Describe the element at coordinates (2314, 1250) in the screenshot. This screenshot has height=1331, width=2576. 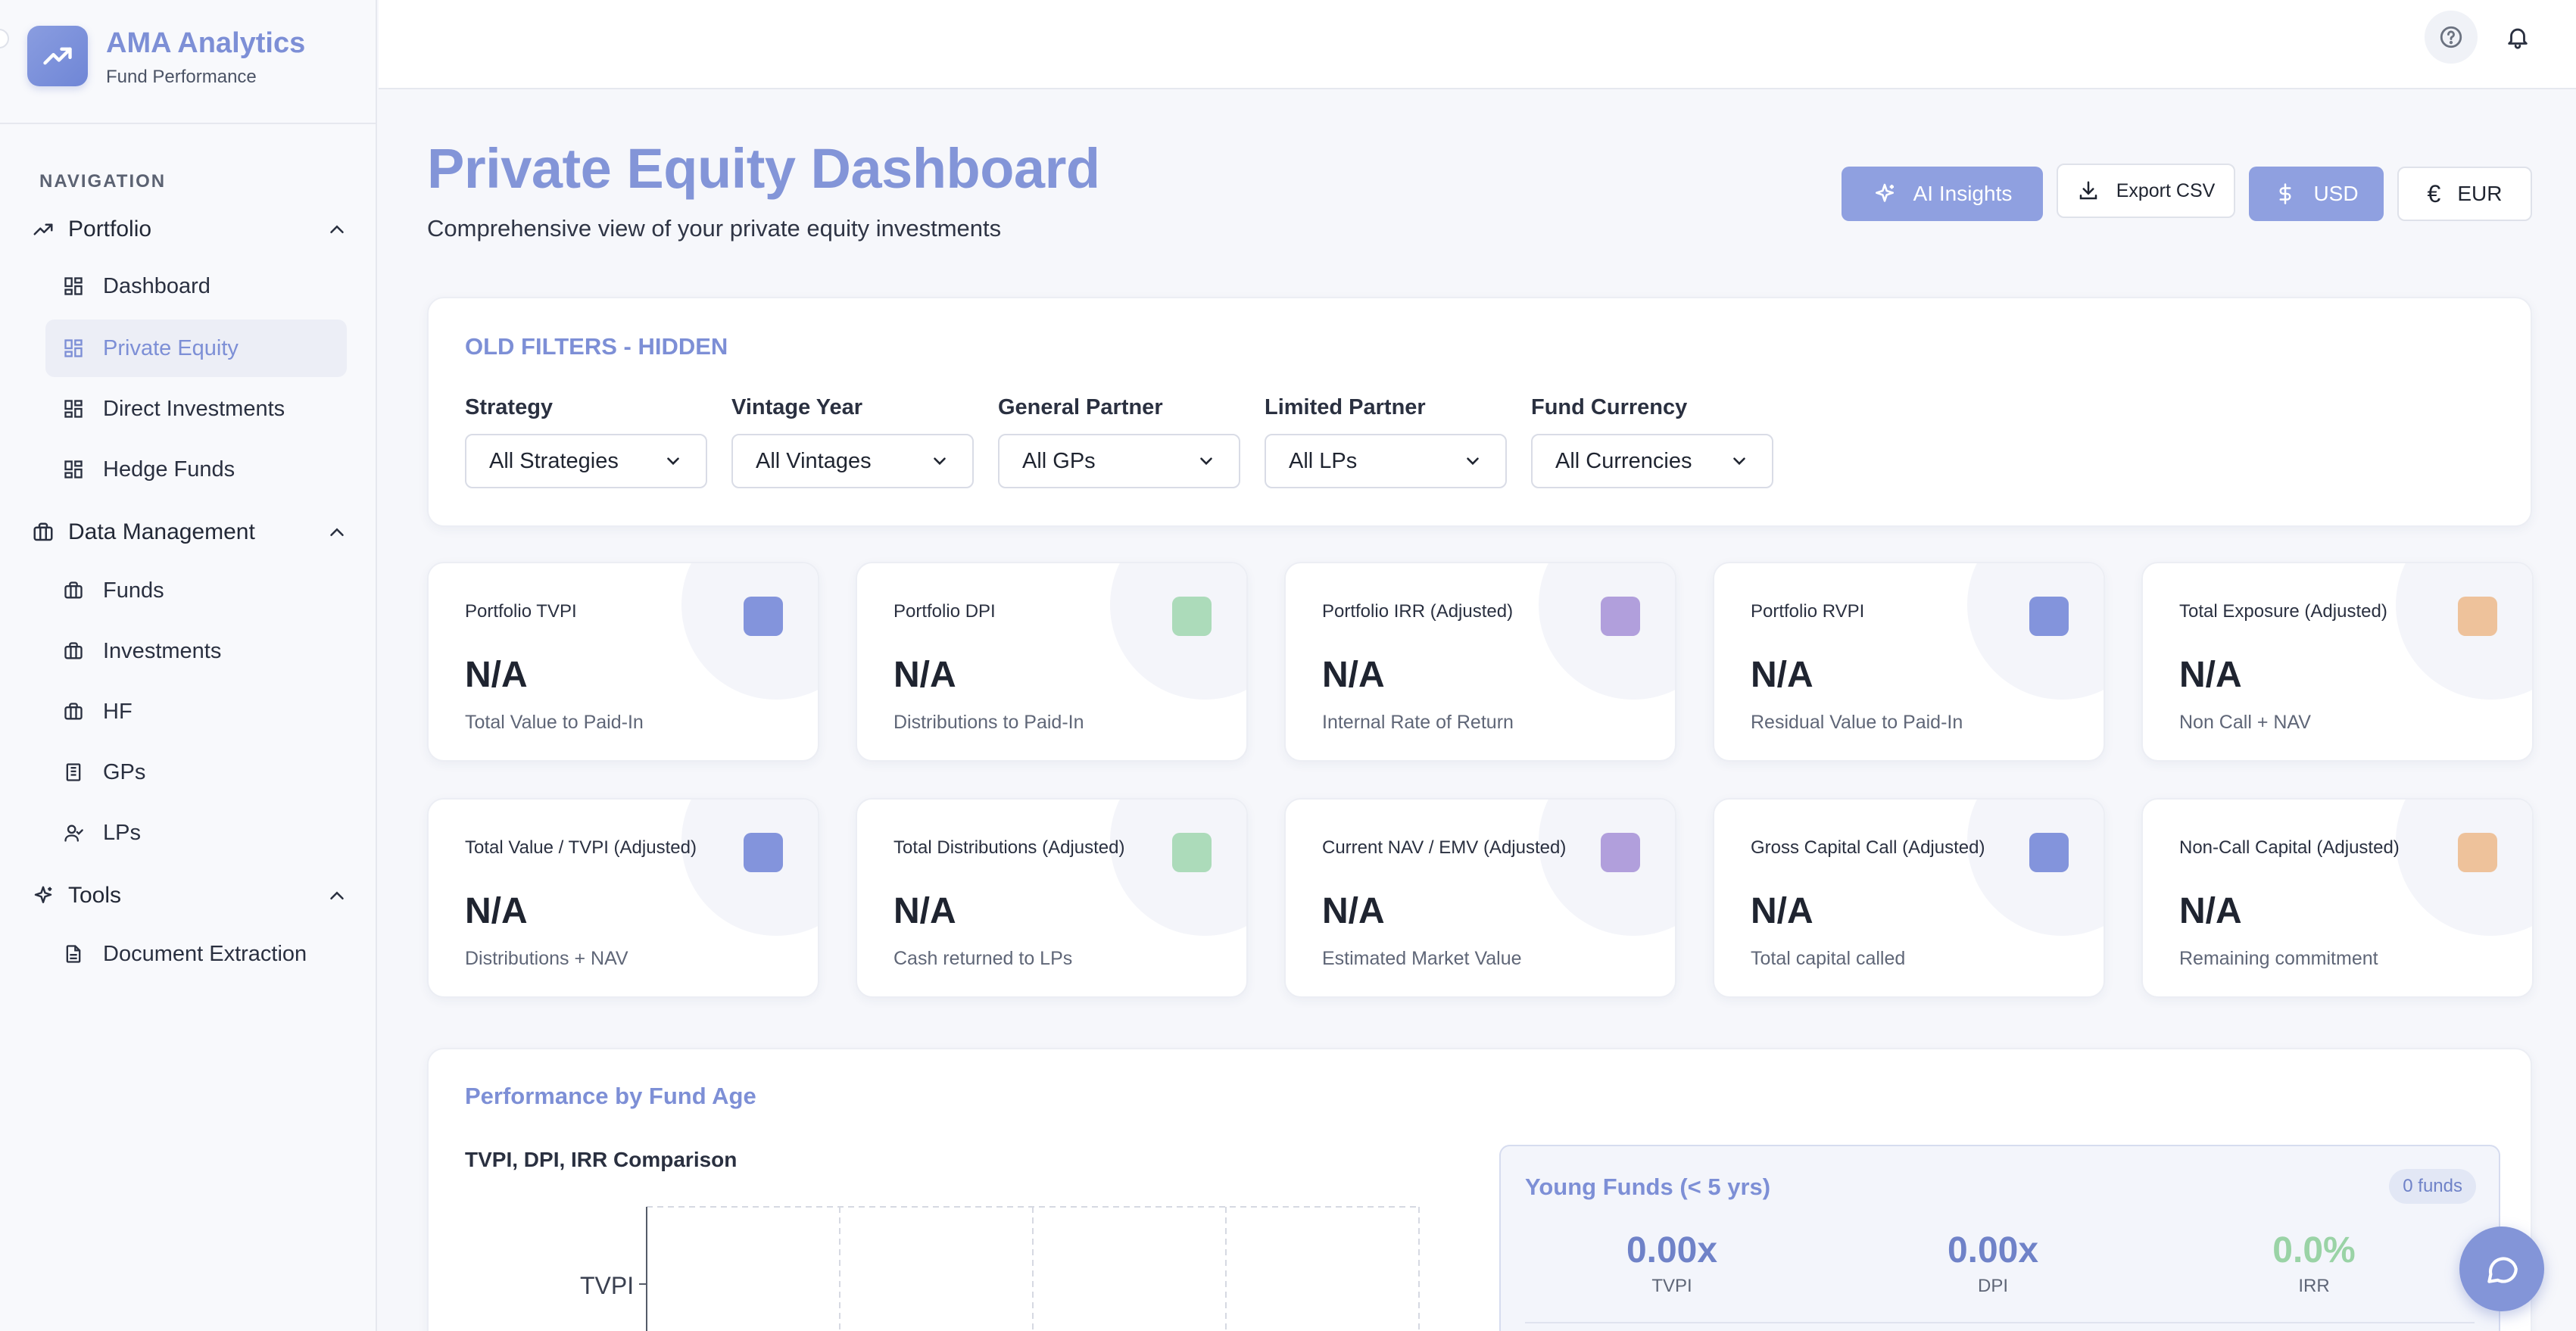
I see `stat-value: 0.0%` at that location.